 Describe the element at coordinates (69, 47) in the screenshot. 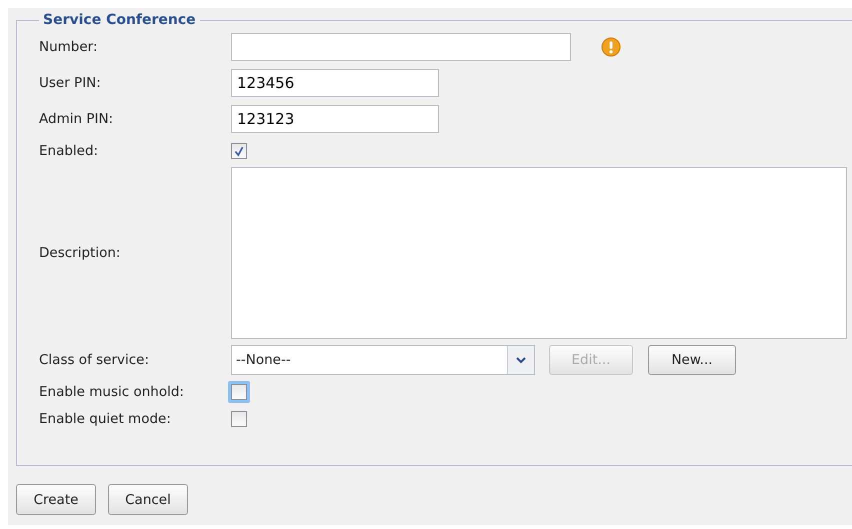

I see `field-label: Number:` at that location.